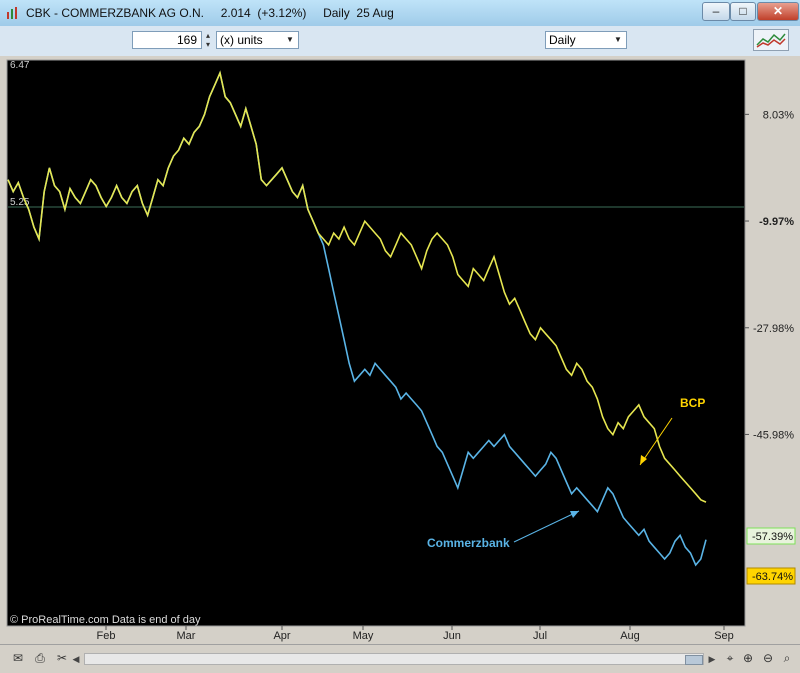  Describe the element at coordinates (106, 636) in the screenshot. I see `x-tick-label: Feb` at that location.